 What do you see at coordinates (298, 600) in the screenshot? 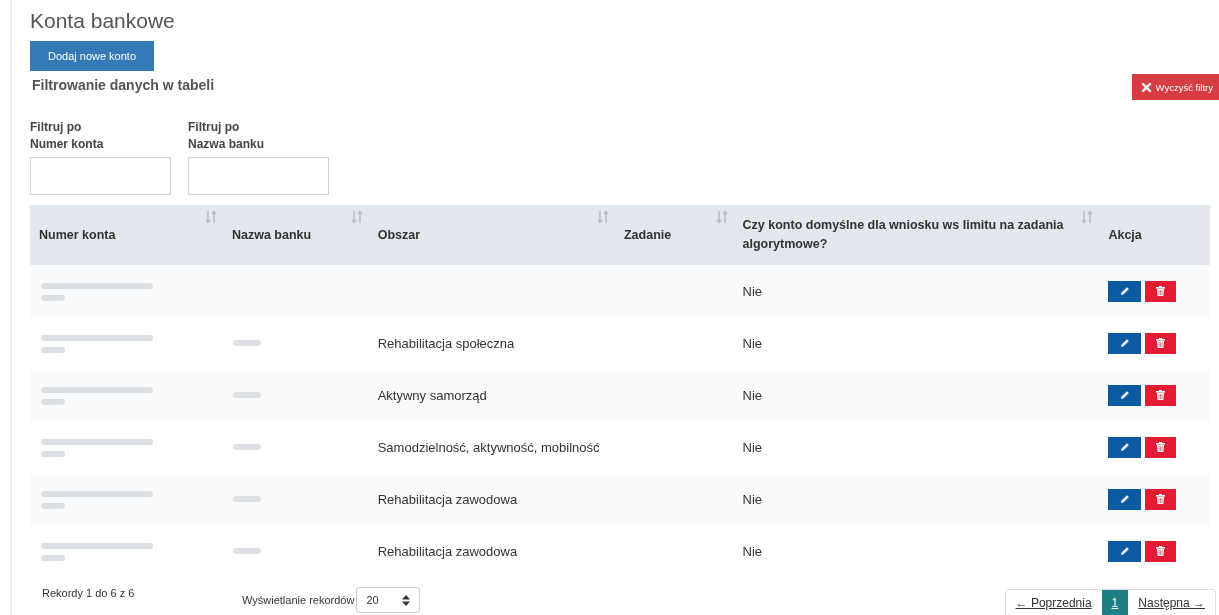
I see `page-size-label: Wyświetlanie rekordów` at bounding box center [298, 600].